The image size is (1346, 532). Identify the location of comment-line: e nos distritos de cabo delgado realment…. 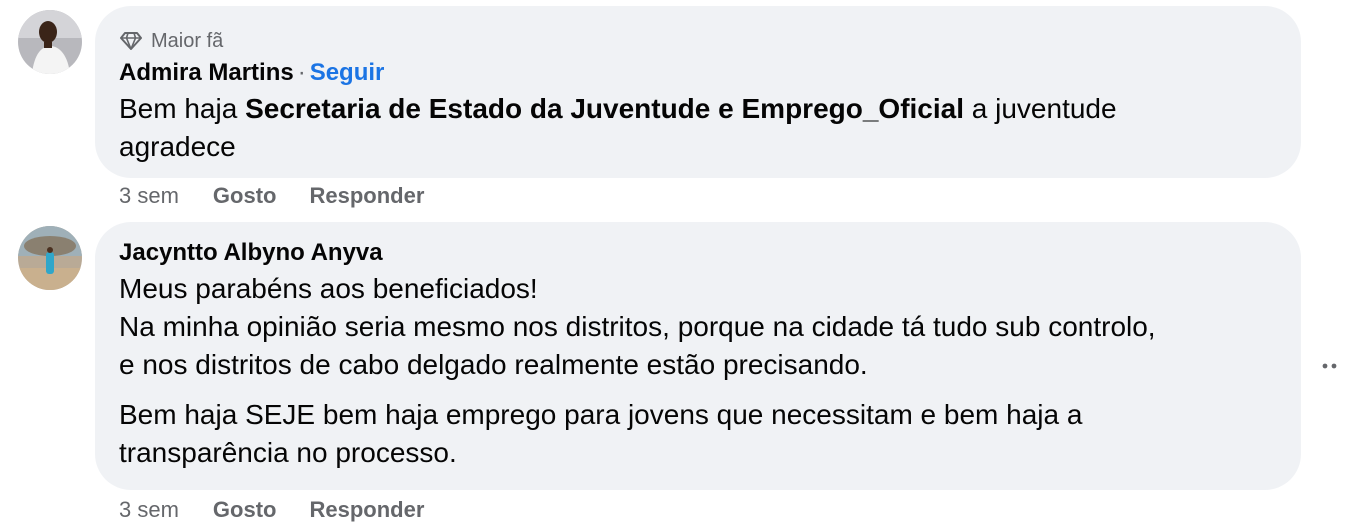
(493, 364).